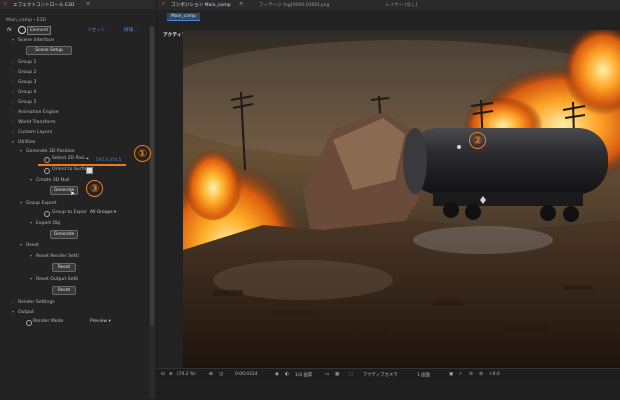 This screenshot has height=400, width=620. Describe the element at coordinates (26, 20) in the screenshot. I see `comp-layer-label: Main_comp・E3D` at that location.